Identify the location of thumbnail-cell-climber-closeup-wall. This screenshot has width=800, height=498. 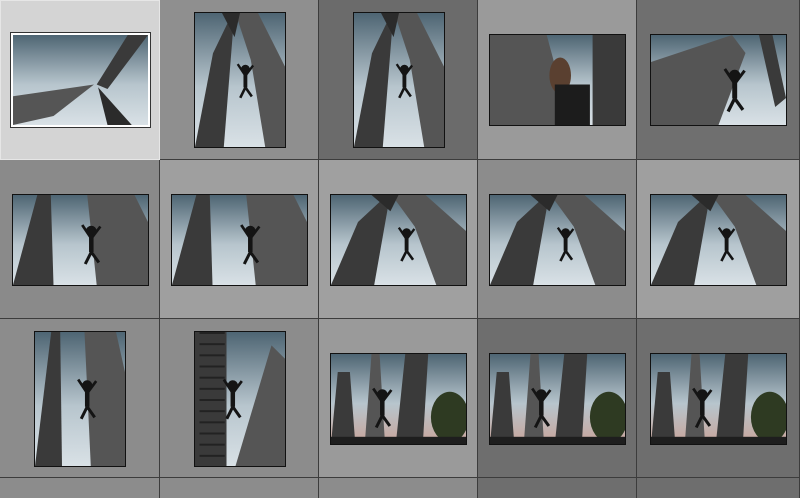
(557, 80).